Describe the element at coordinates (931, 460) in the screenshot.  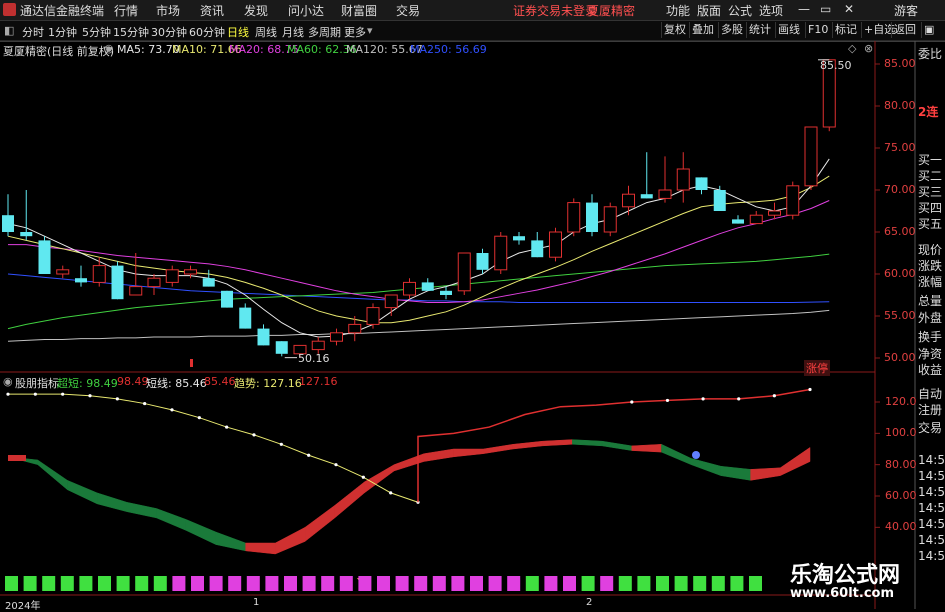
I see `sidebar-item: 14:52` at that location.